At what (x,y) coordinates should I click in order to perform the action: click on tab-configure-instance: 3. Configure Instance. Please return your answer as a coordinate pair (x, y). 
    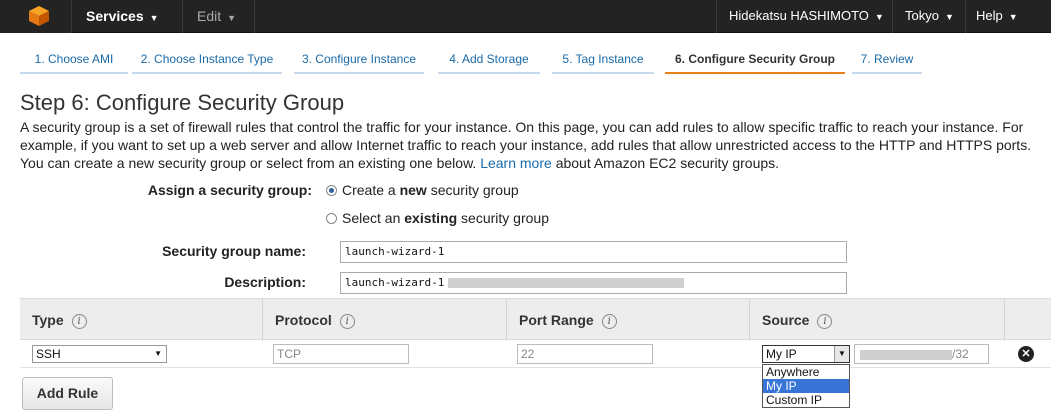
    Looking at the image, I should click on (359, 59).